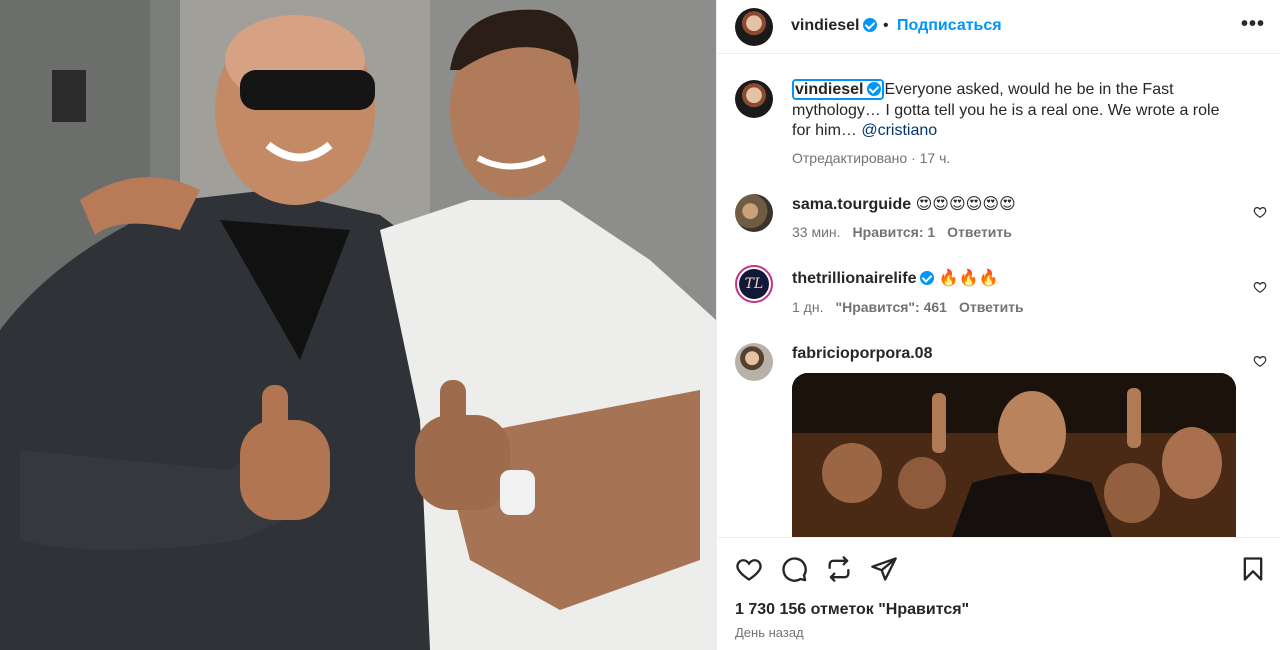 The height and width of the screenshot is (650, 1280). Describe the element at coordinates (884, 569) in the screenshot. I see `share-icon` at that location.